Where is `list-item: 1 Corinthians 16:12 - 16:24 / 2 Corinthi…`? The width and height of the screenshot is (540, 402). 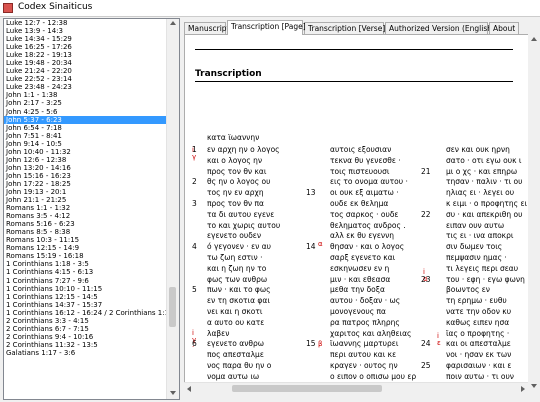
list-item: 1 Corinthians 16:12 - 16:24 / 2 Corinthi… is located at coordinates (86, 313).